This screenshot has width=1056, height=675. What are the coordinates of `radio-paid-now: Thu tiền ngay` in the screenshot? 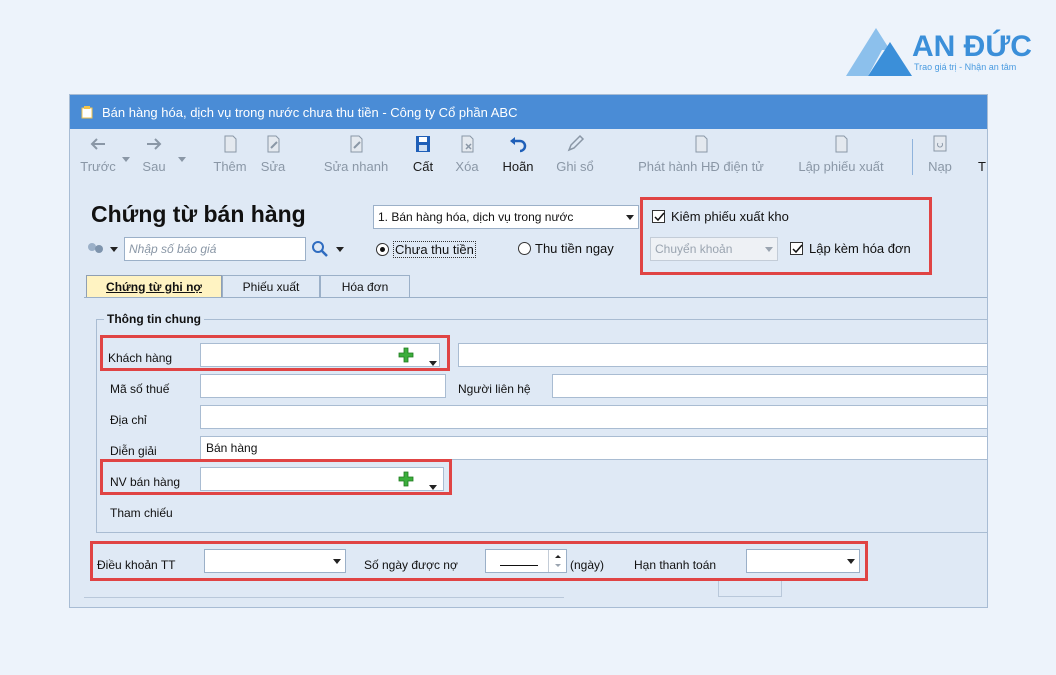 It's located at (566, 248).